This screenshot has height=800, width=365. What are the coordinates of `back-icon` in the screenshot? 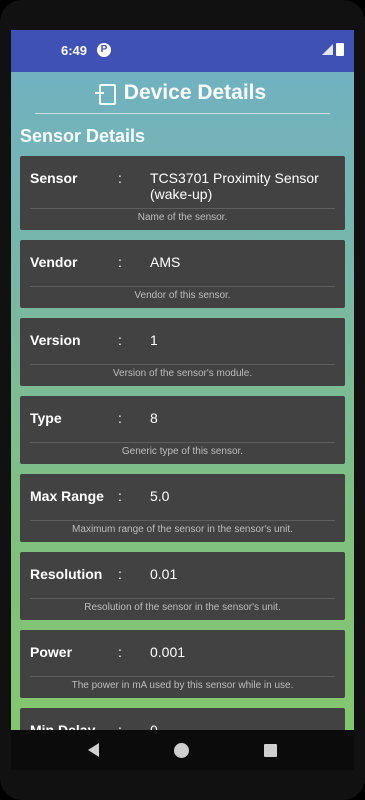 It's located at (94, 750).